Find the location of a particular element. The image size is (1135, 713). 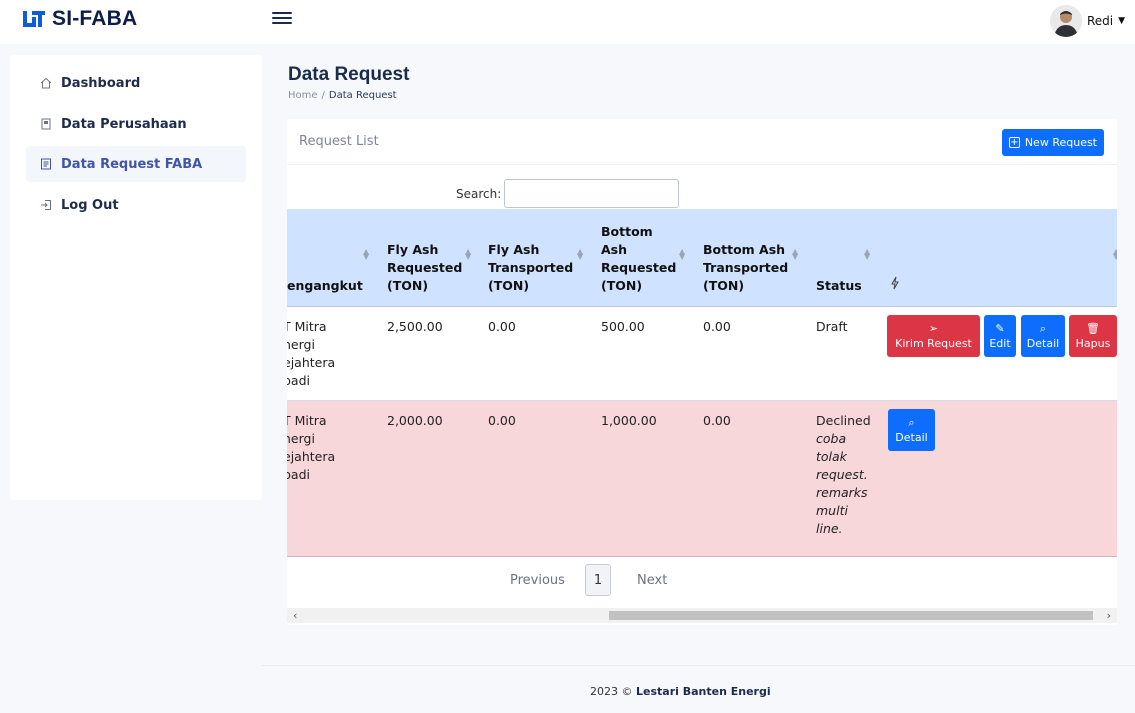

brand-name: SI-FABA is located at coordinates (95, 18).